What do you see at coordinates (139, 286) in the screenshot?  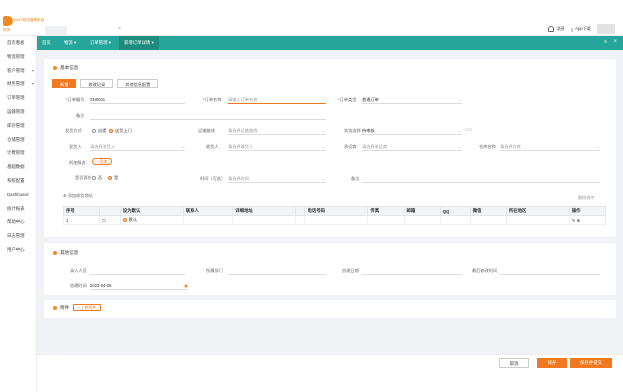 I see `create-time-input: 2023-04-06 ▣` at bounding box center [139, 286].